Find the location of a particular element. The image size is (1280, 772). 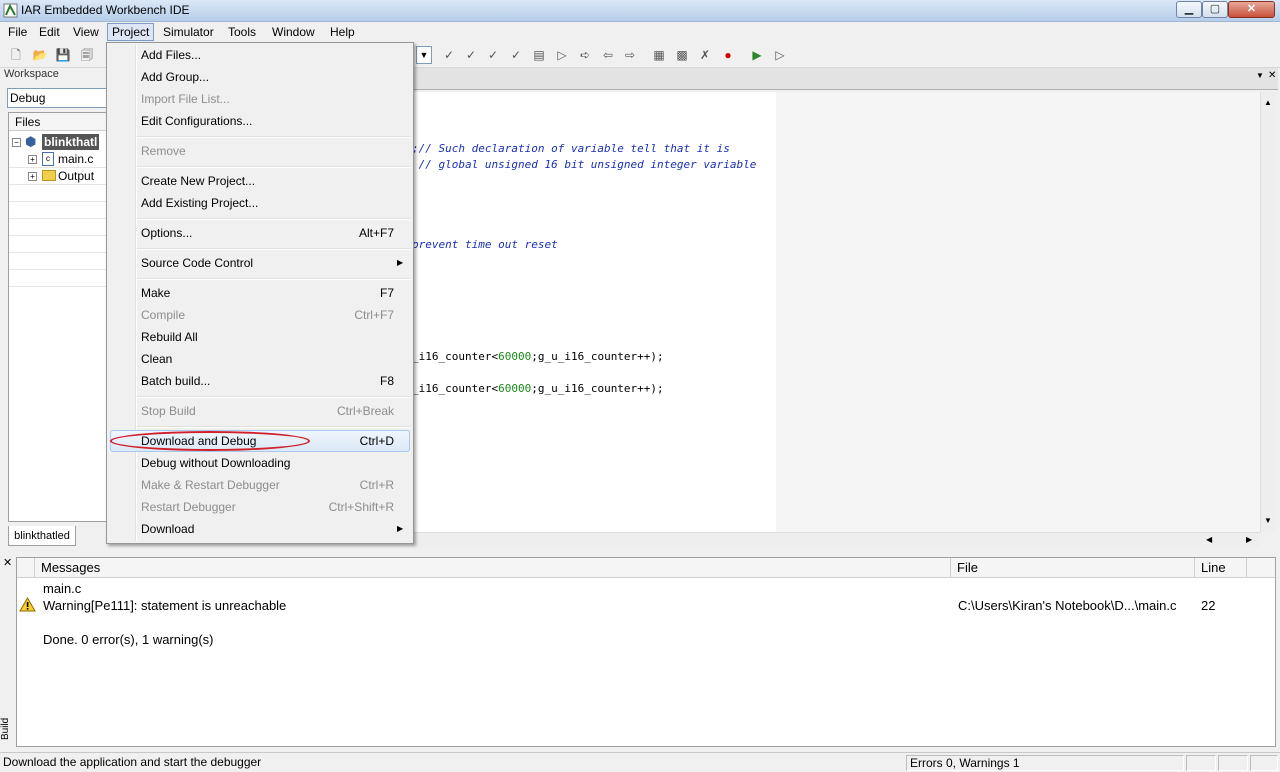

message-row-file: main.c is located at coordinates (62, 589).